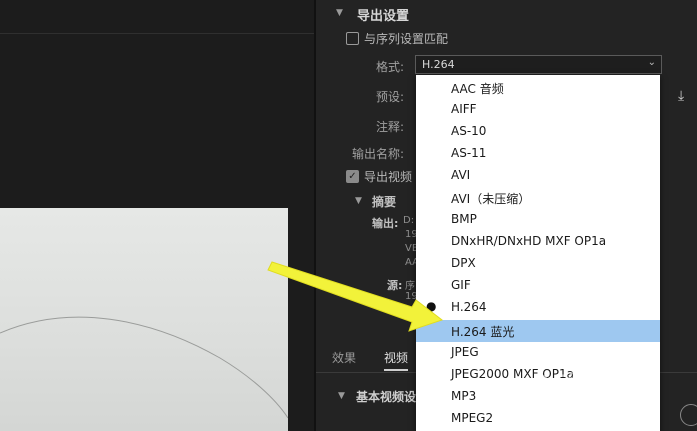 This screenshot has width=697, height=431. I want to click on watermark: Bai经验, so click(569, 382).